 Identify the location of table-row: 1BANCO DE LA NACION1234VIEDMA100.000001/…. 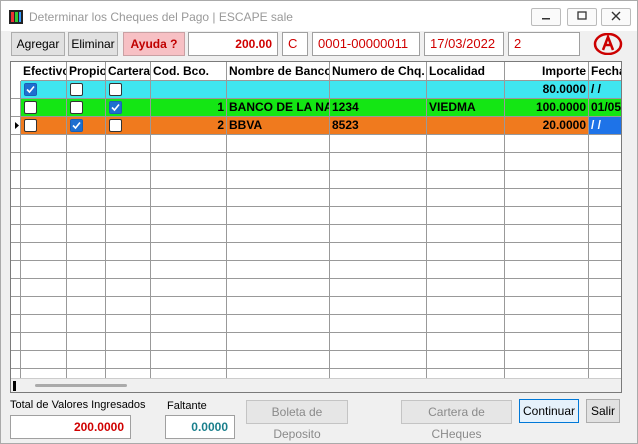
(316, 108).